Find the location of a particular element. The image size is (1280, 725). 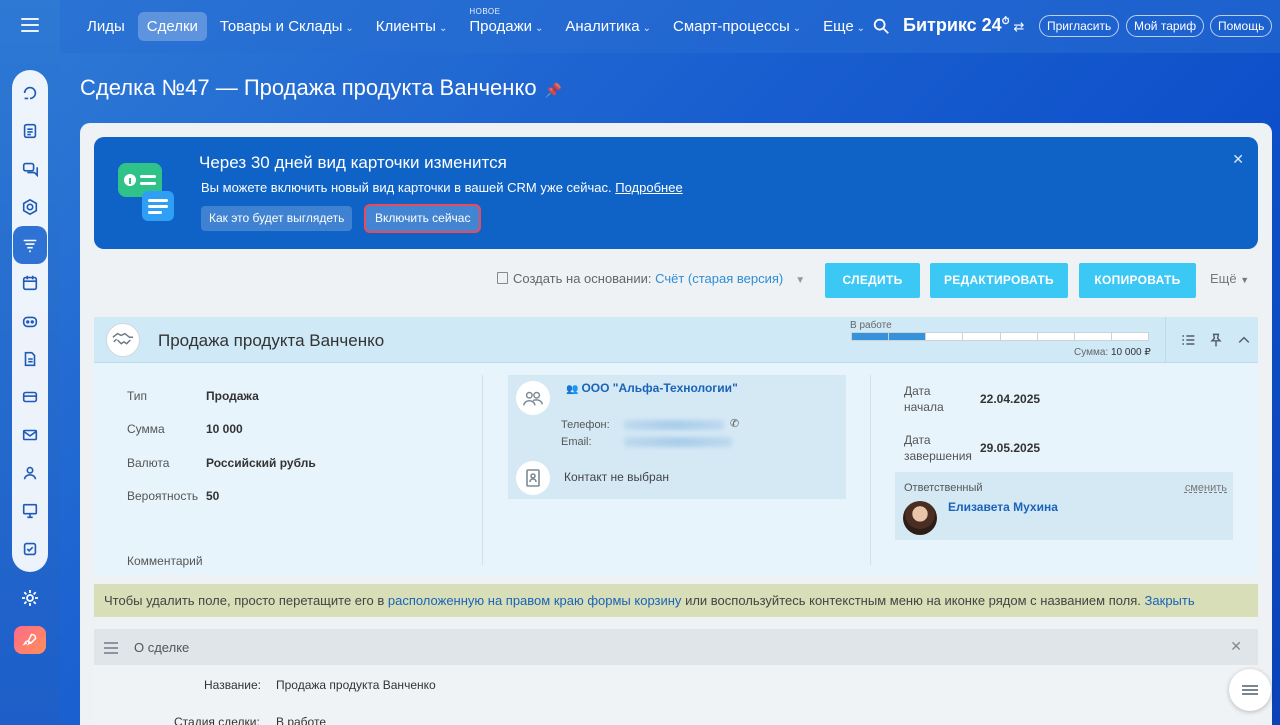

email-value-blurred is located at coordinates (678, 442).